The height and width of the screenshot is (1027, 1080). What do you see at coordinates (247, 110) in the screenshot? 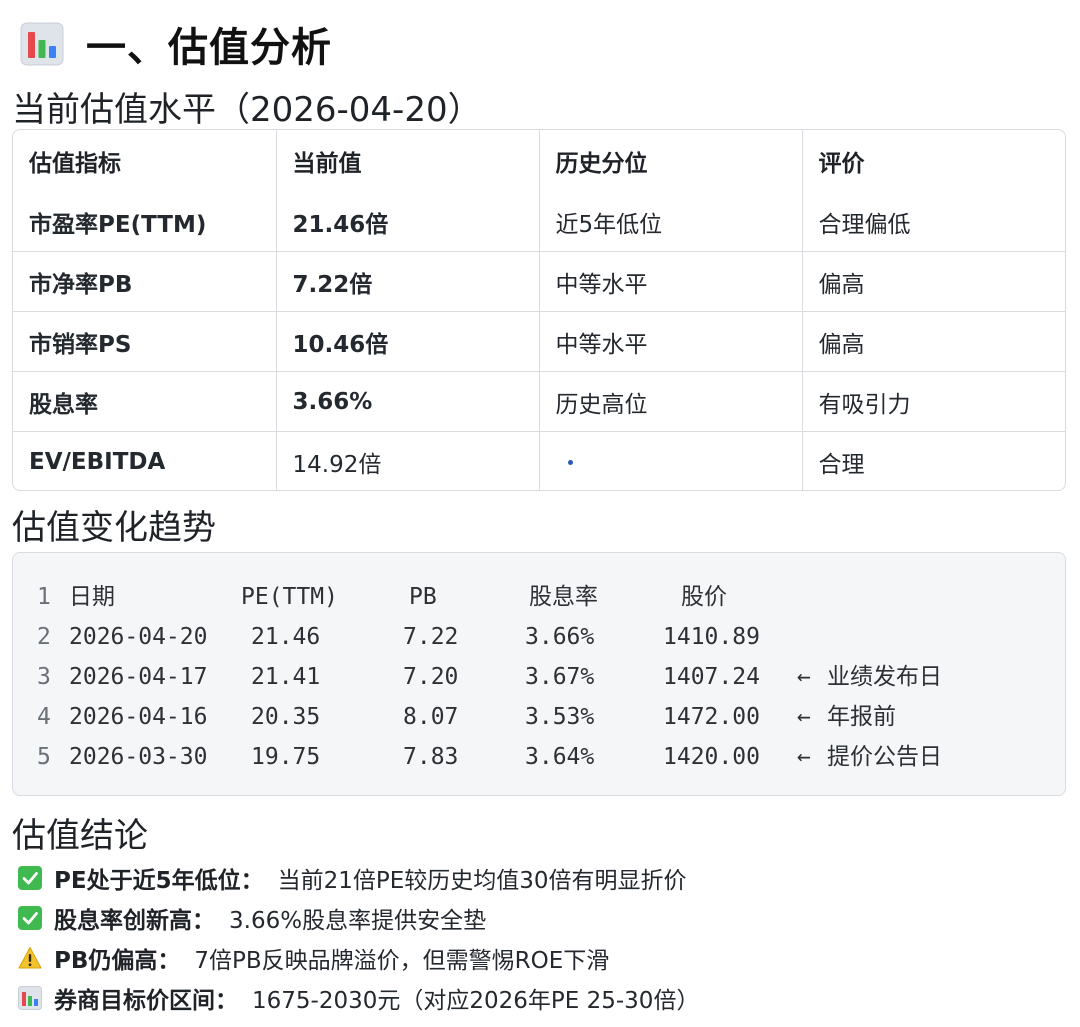
I see `section-heading-current: 当前估值水平（2026-04-20）` at bounding box center [247, 110].